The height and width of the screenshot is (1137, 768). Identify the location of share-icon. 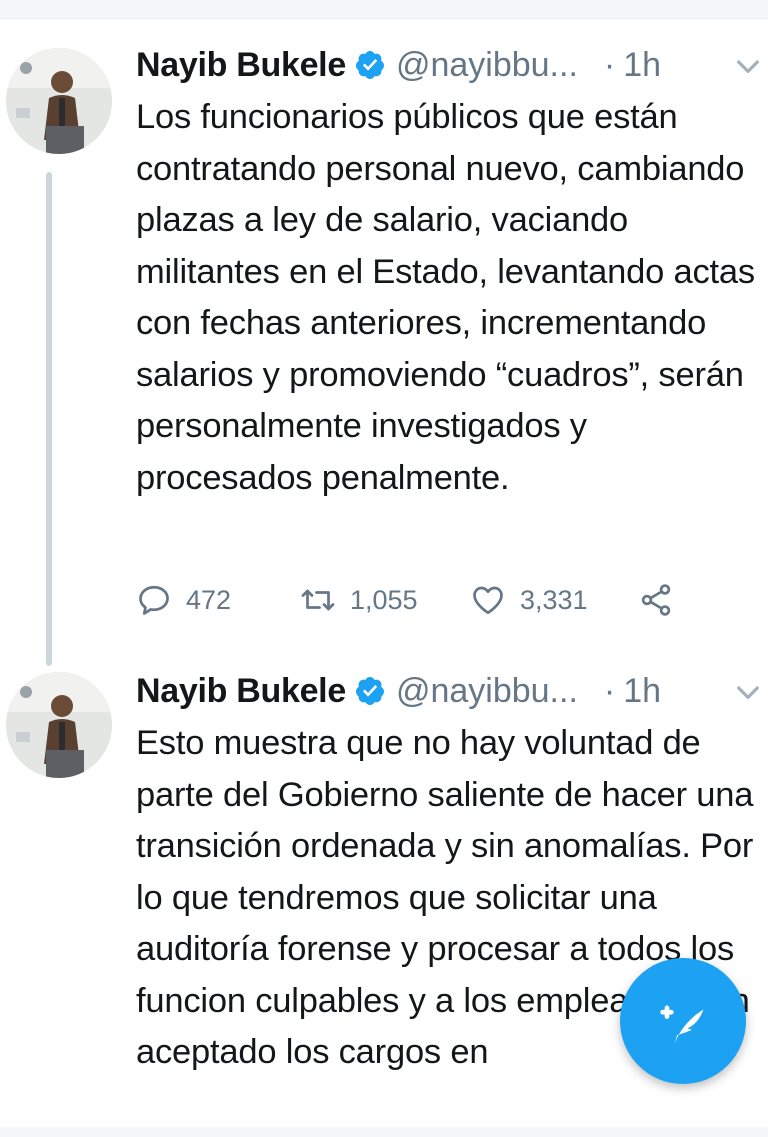
(656, 600).